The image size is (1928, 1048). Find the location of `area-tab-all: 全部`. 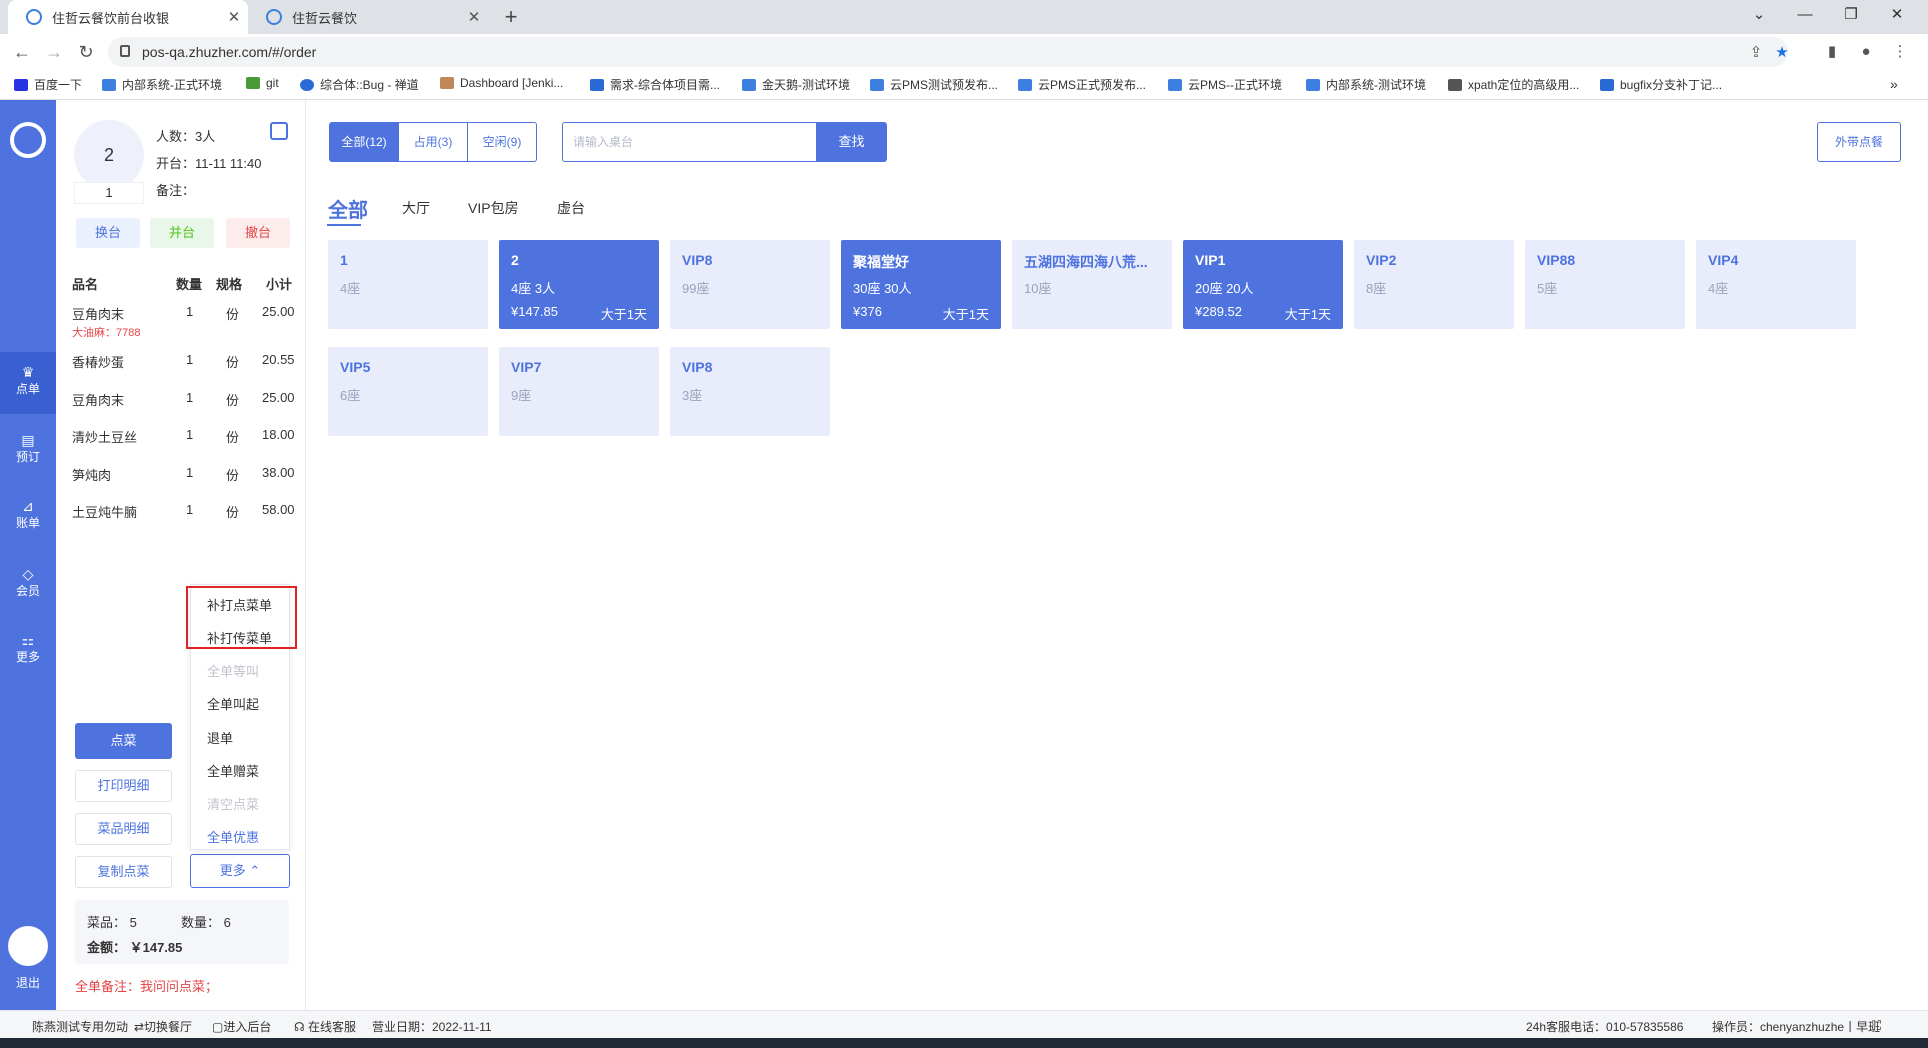

area-tab-all: 全部 is located at coordinates (348, 208).